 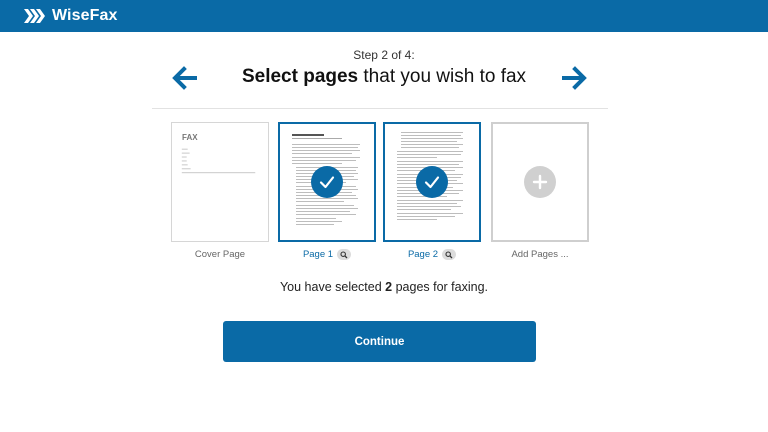 I want to click on page-1-label-text: Page 1, so click(x=318, y=254).